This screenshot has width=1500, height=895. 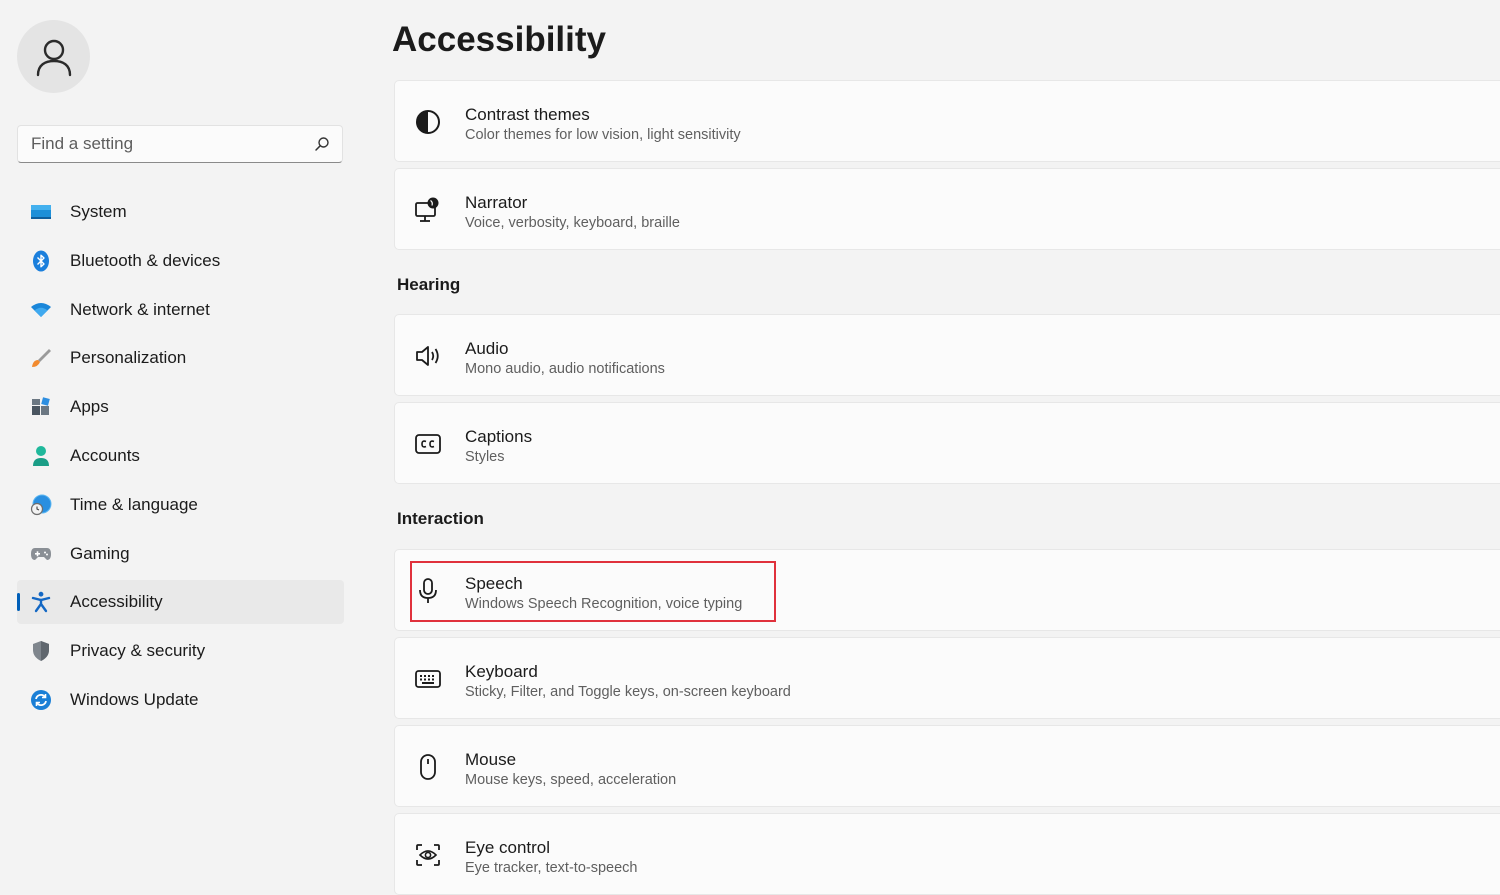 I want to click on wifi-icon, so click(x=41, y=310).